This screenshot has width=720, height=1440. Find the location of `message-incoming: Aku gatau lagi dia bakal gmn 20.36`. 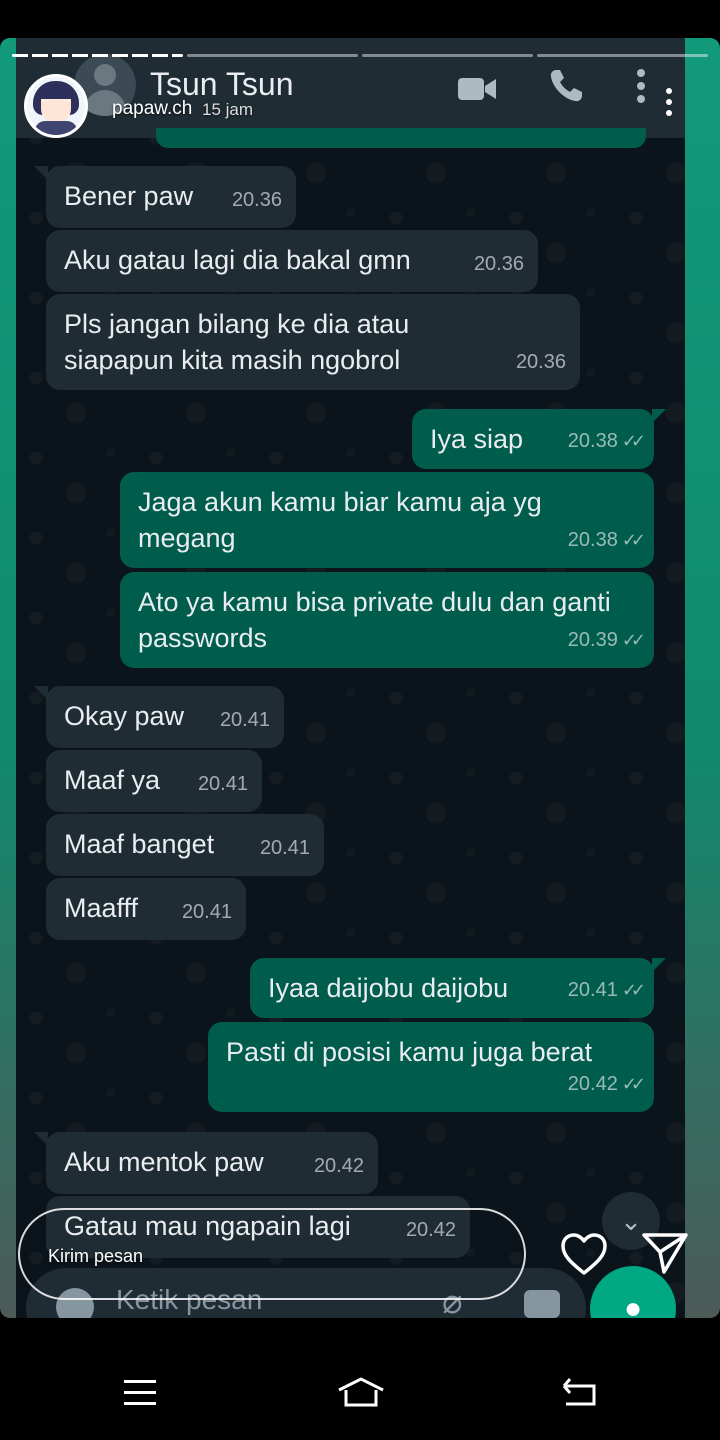

message-incoming: Aku gatau lagi dia bakal gmn 20.36 is located at coordinates (292, 261).